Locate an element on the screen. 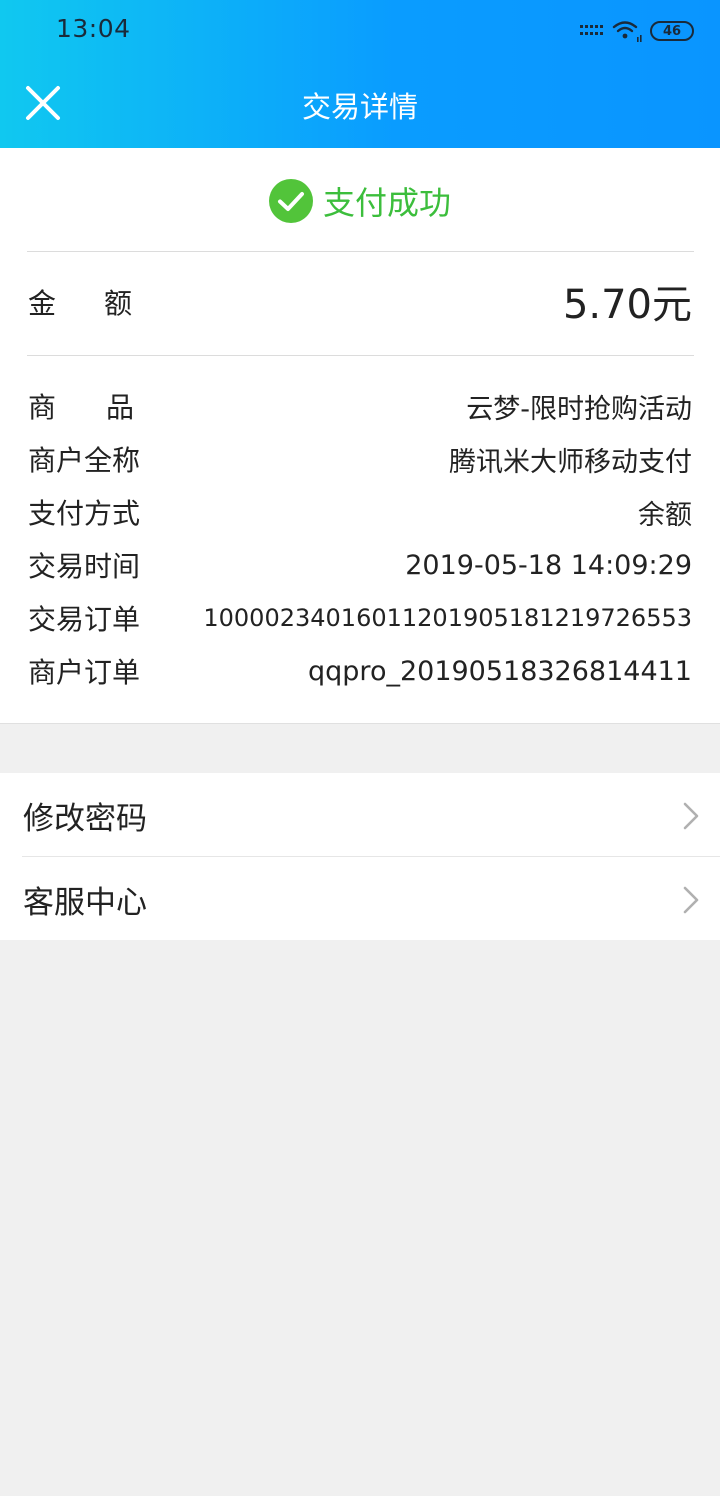 The height and width of the screenshot is (1496, 720). menu-list: 修改密码 客服中心 is located at coordinates (360, 856).